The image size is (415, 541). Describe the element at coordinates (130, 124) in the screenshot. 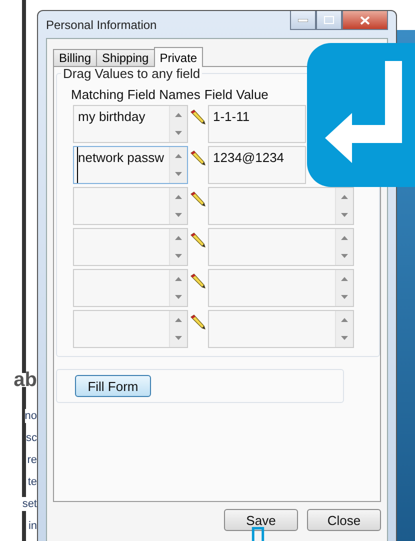

I see `name-field: my birthday` at that location.